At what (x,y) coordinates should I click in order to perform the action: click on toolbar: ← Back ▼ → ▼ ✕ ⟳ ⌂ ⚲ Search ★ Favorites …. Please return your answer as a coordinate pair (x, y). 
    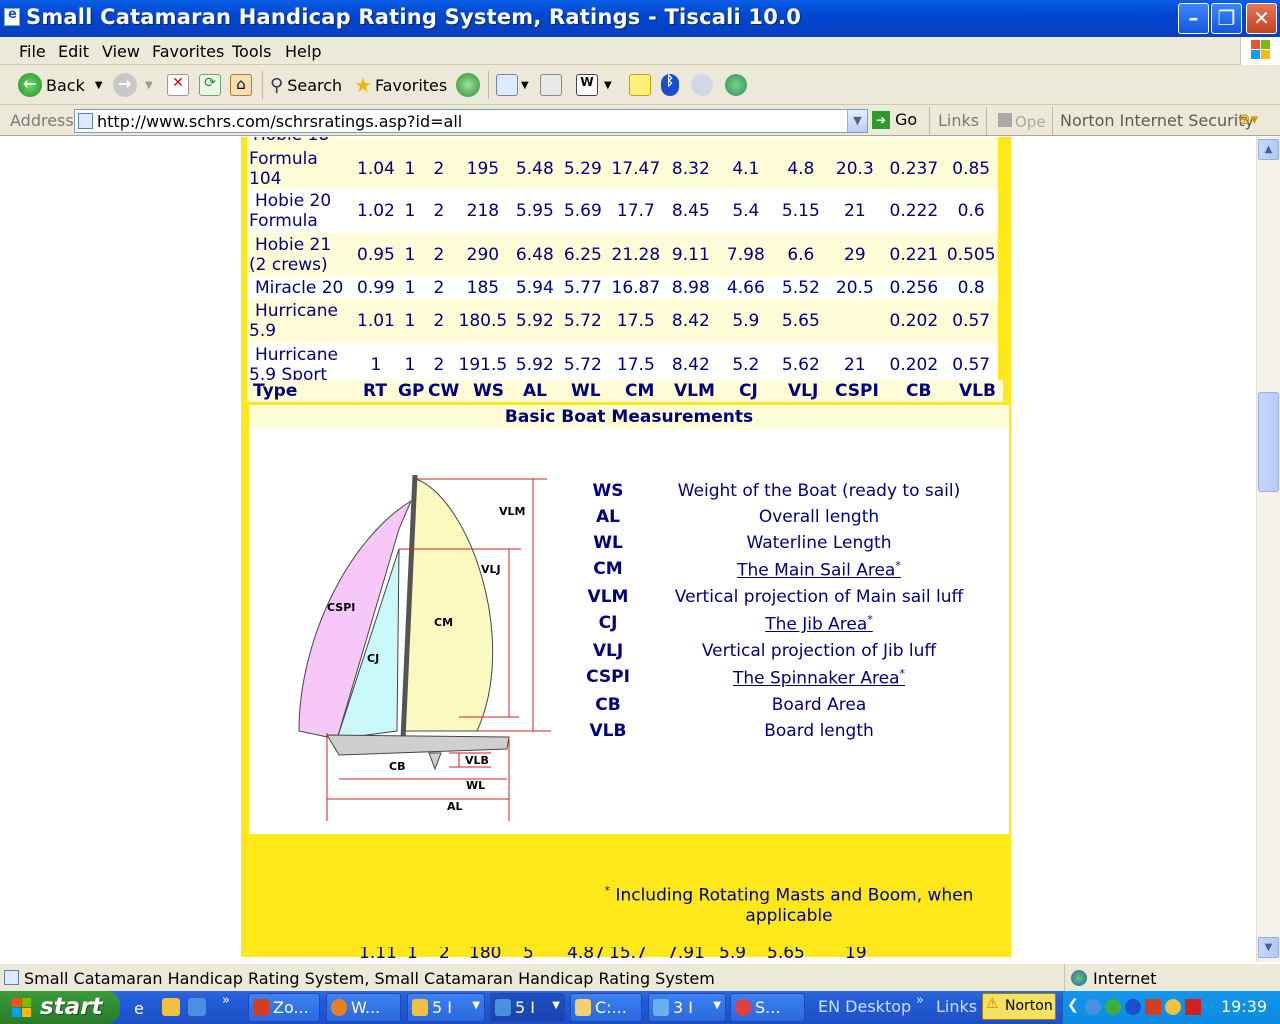
    Looking at the image, I should click on (640, 85).